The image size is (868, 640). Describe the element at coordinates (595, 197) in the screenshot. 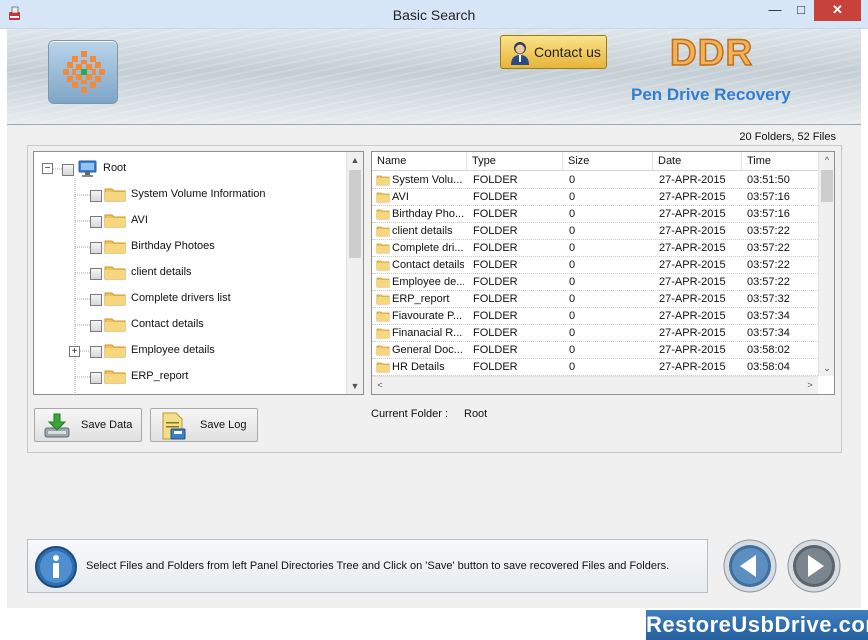

I see `list-row: AVI FOLDER 0 27-APR-2015 03:57:16` at that location.